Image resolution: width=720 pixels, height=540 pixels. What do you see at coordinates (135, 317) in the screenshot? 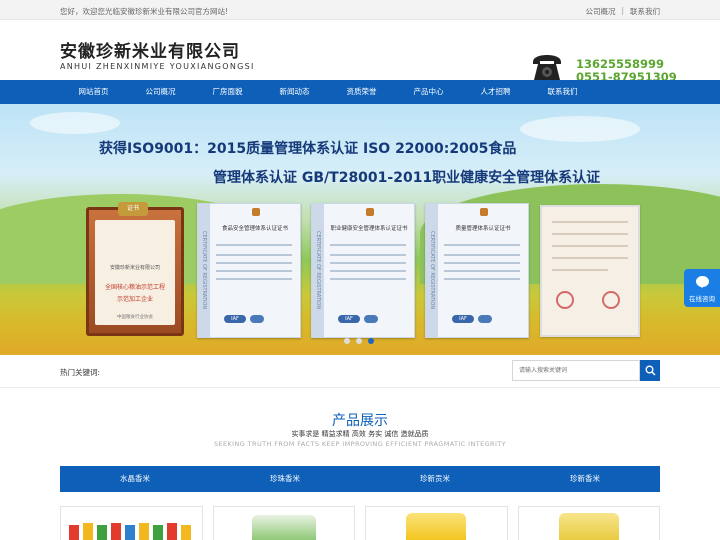
I see `plaque-issuer: 中国粮食行业协会` at bounding box center [135, 317].